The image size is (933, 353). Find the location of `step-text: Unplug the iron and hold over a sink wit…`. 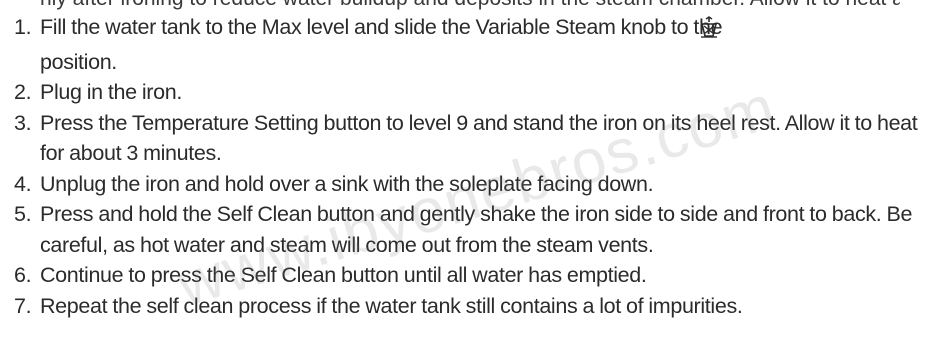

step-text: Unplug the iron and hold over a sink wit… is located at coordinates (347, 183).